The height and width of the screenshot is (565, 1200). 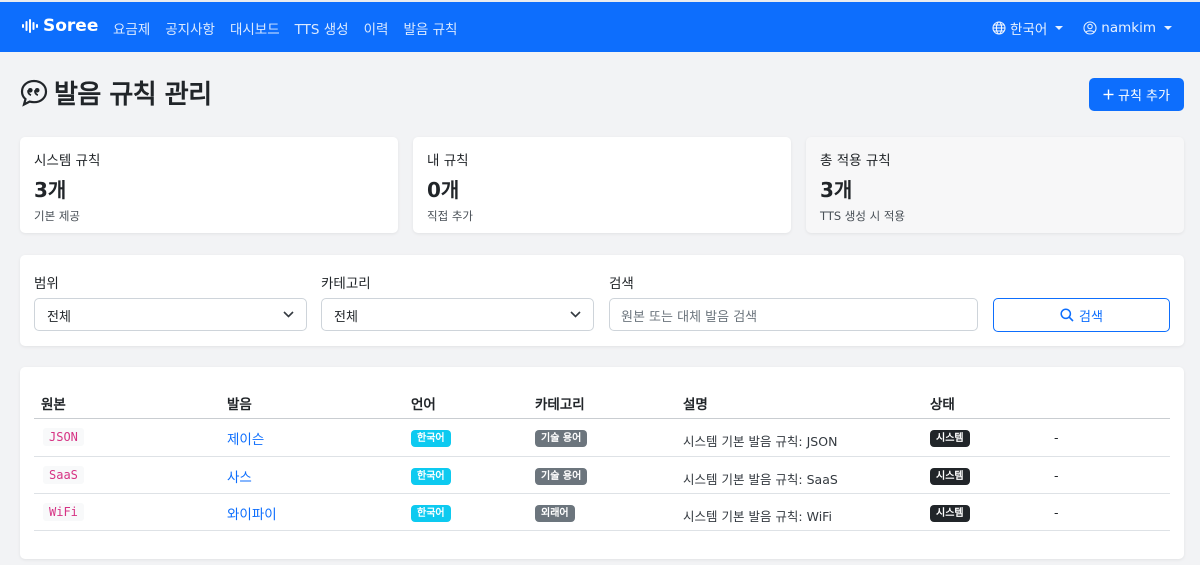 What do you see at coordinates (760, 479) in the screenshot?
I see `rule-description: 시스템 기본 발음 규칙: SaaS` at bounding box center [760, 479].